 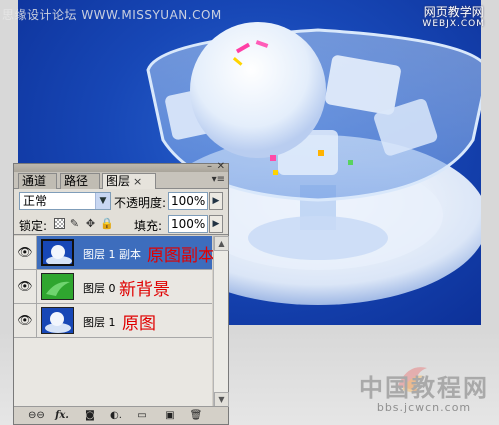 What do you see at coordinates (216, 224) in the screenshot?
I see `fill-slider-arrow-icon: ▶` at bounding box center [216, 224].